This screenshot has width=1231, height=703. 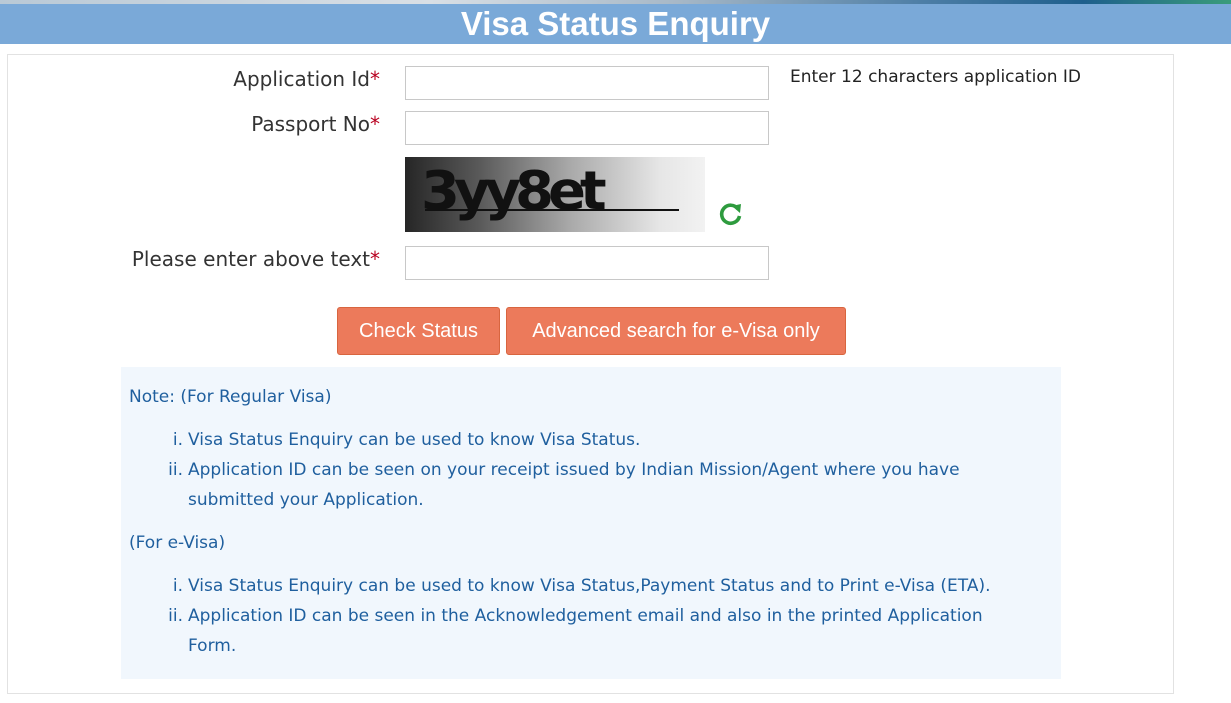 I want to click on passport-no-label-text: Passport No, so click(x=310, y=124).